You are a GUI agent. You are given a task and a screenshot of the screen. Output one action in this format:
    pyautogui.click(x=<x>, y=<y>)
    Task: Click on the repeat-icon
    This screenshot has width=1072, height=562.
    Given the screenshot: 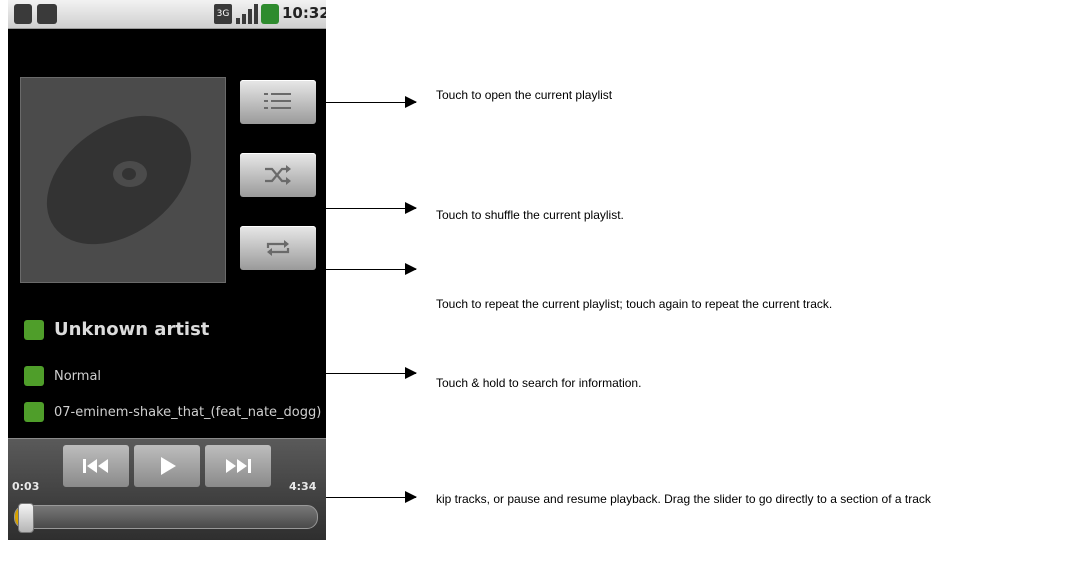 What is the action you would take?
    pyautogui.click(x=278, y=248)
    